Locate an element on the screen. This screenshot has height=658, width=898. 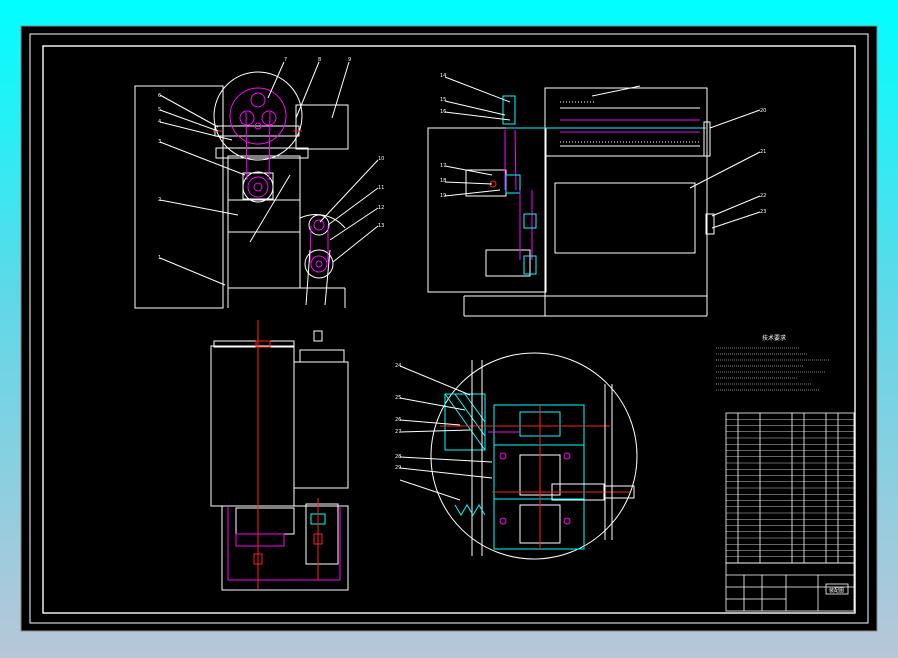
svg-text: 22 is located at coordinates (763, 196).